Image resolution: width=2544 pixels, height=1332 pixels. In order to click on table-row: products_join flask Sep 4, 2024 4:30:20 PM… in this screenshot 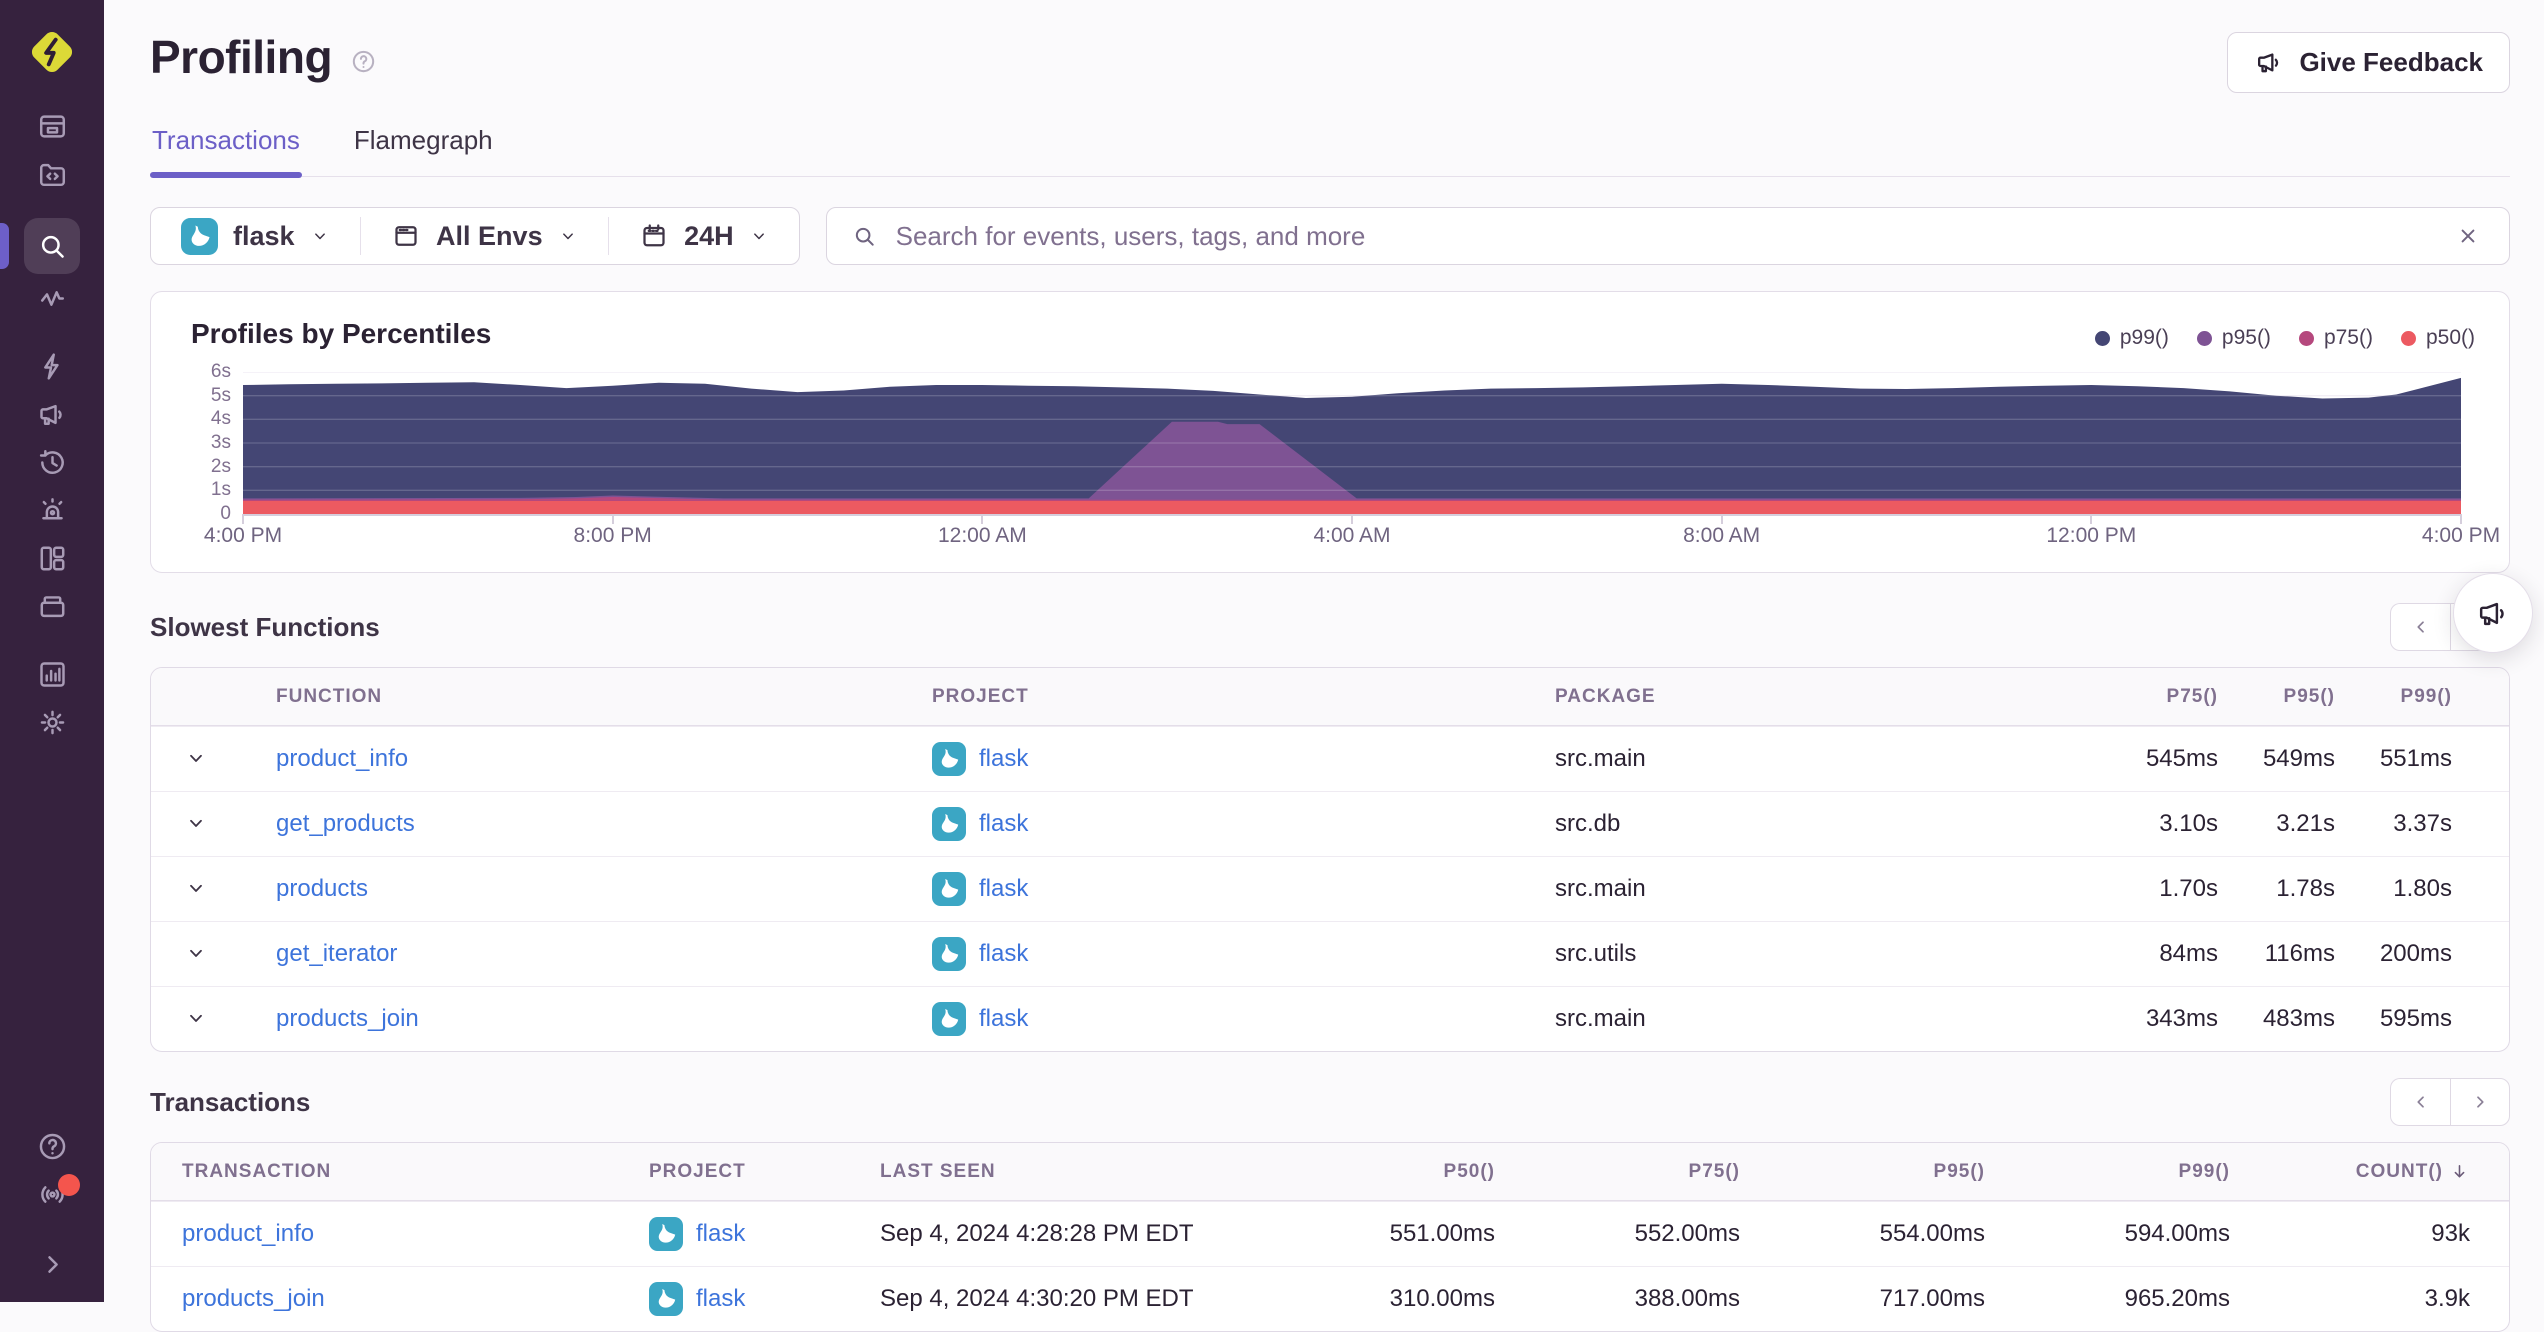, I will do `click(1330, 1298)`.